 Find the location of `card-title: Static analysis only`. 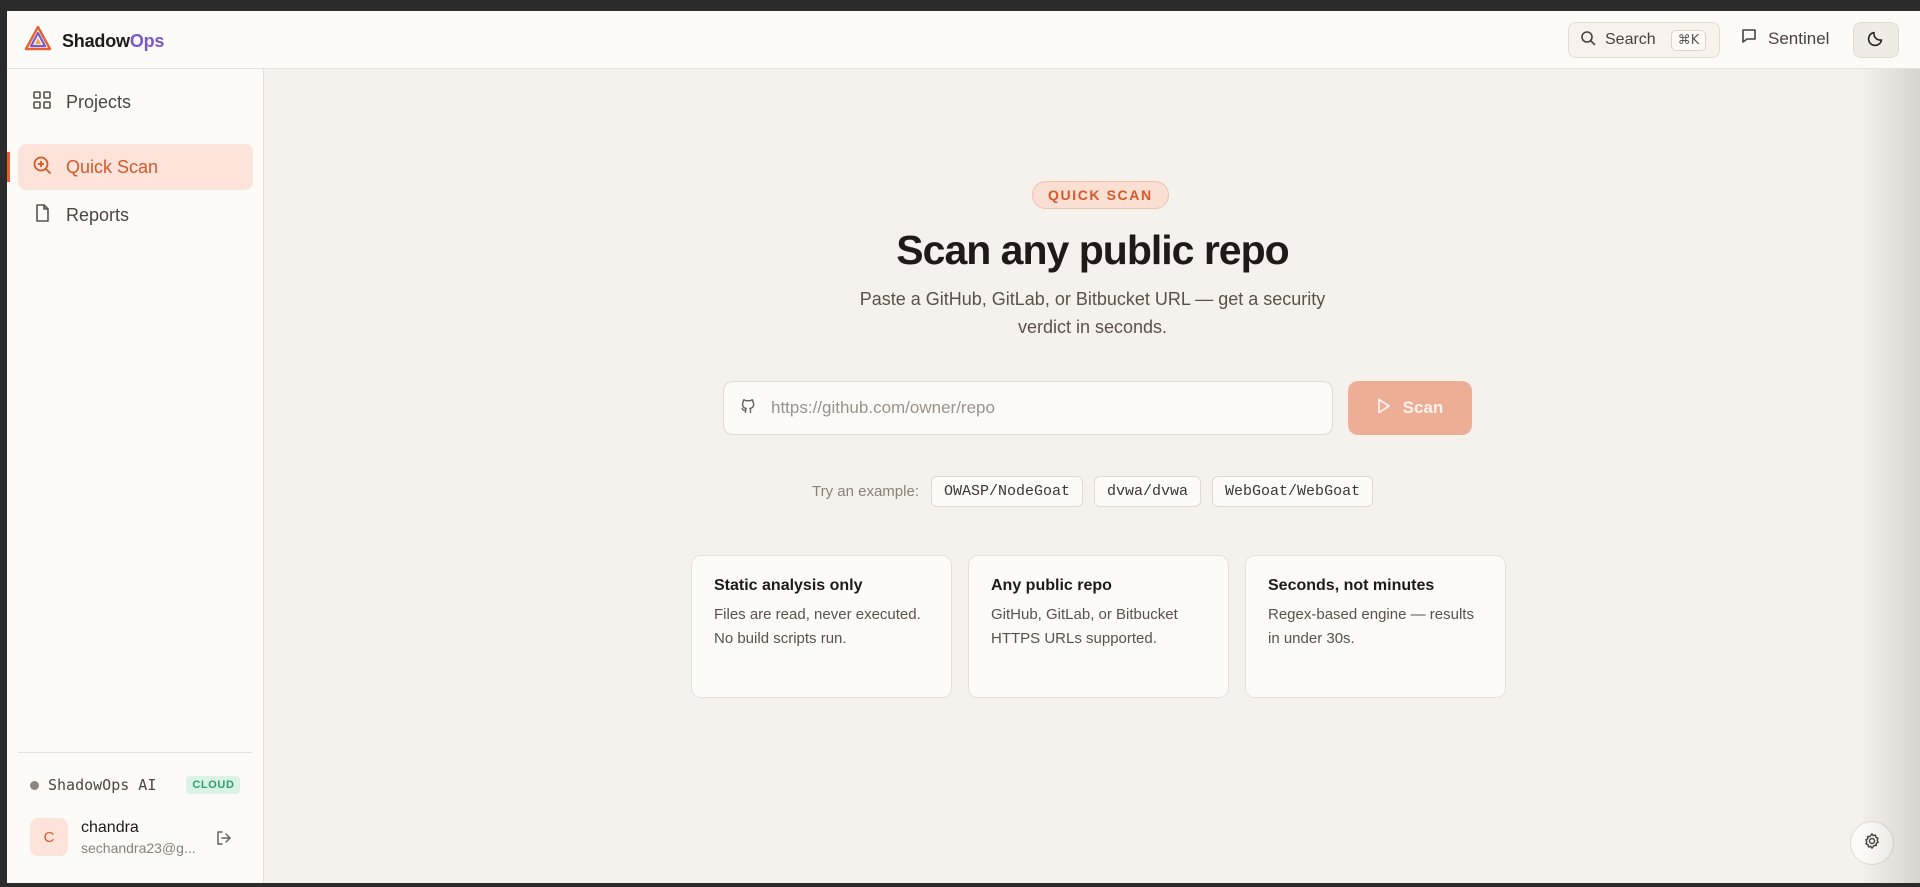

card-title: Static analysis only is located at coordinates (788, 585).